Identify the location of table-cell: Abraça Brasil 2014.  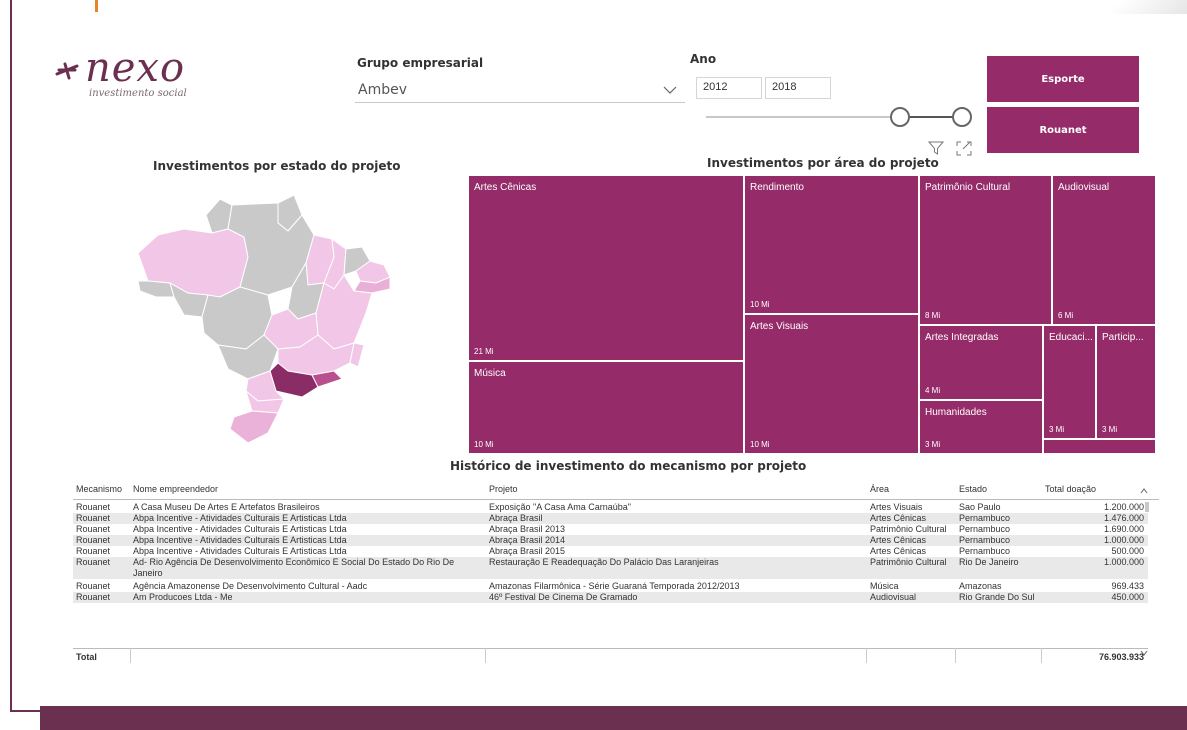
(527, 540).